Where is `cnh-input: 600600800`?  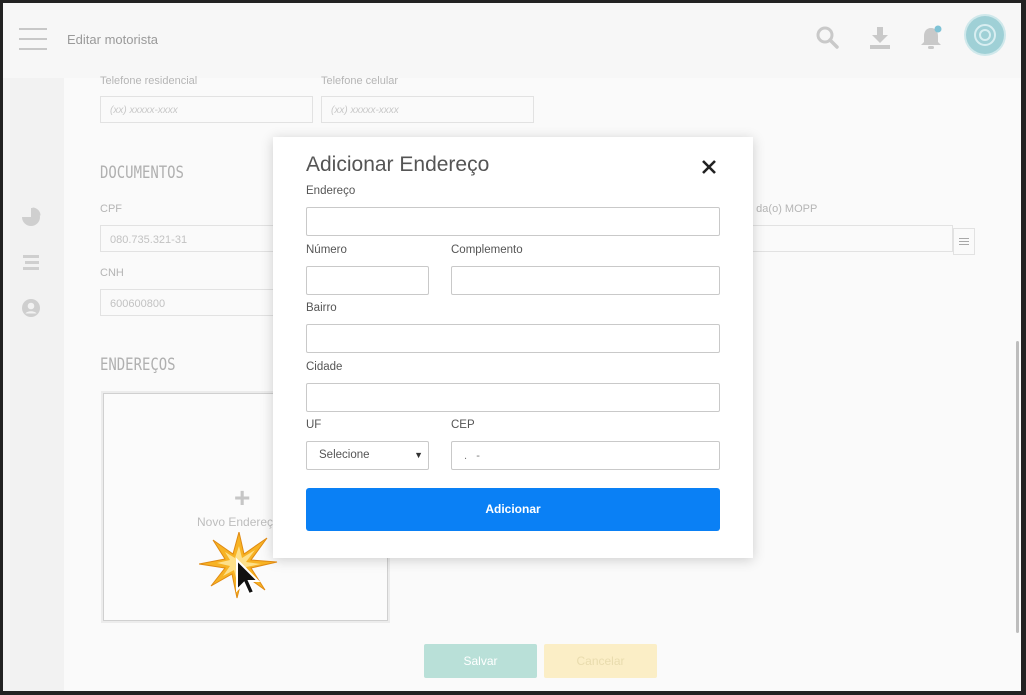 cnh-input: 600600800 is located at coordinates (195, 302).